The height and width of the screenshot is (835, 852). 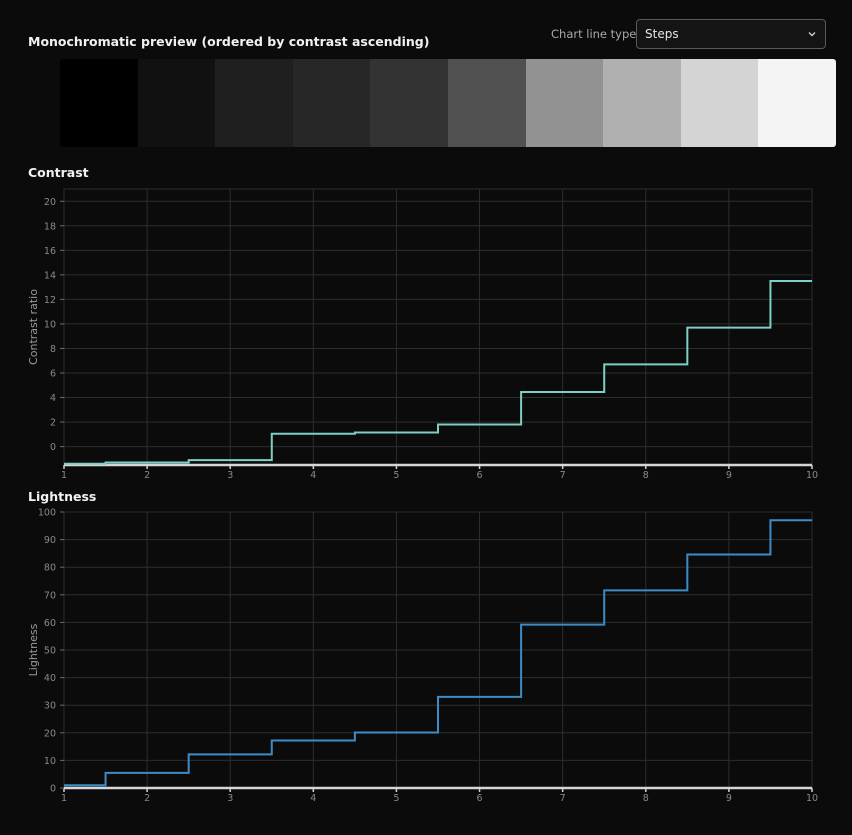 I want to click on contrast-x-tick-label: 2, so click(x=147, y=475).